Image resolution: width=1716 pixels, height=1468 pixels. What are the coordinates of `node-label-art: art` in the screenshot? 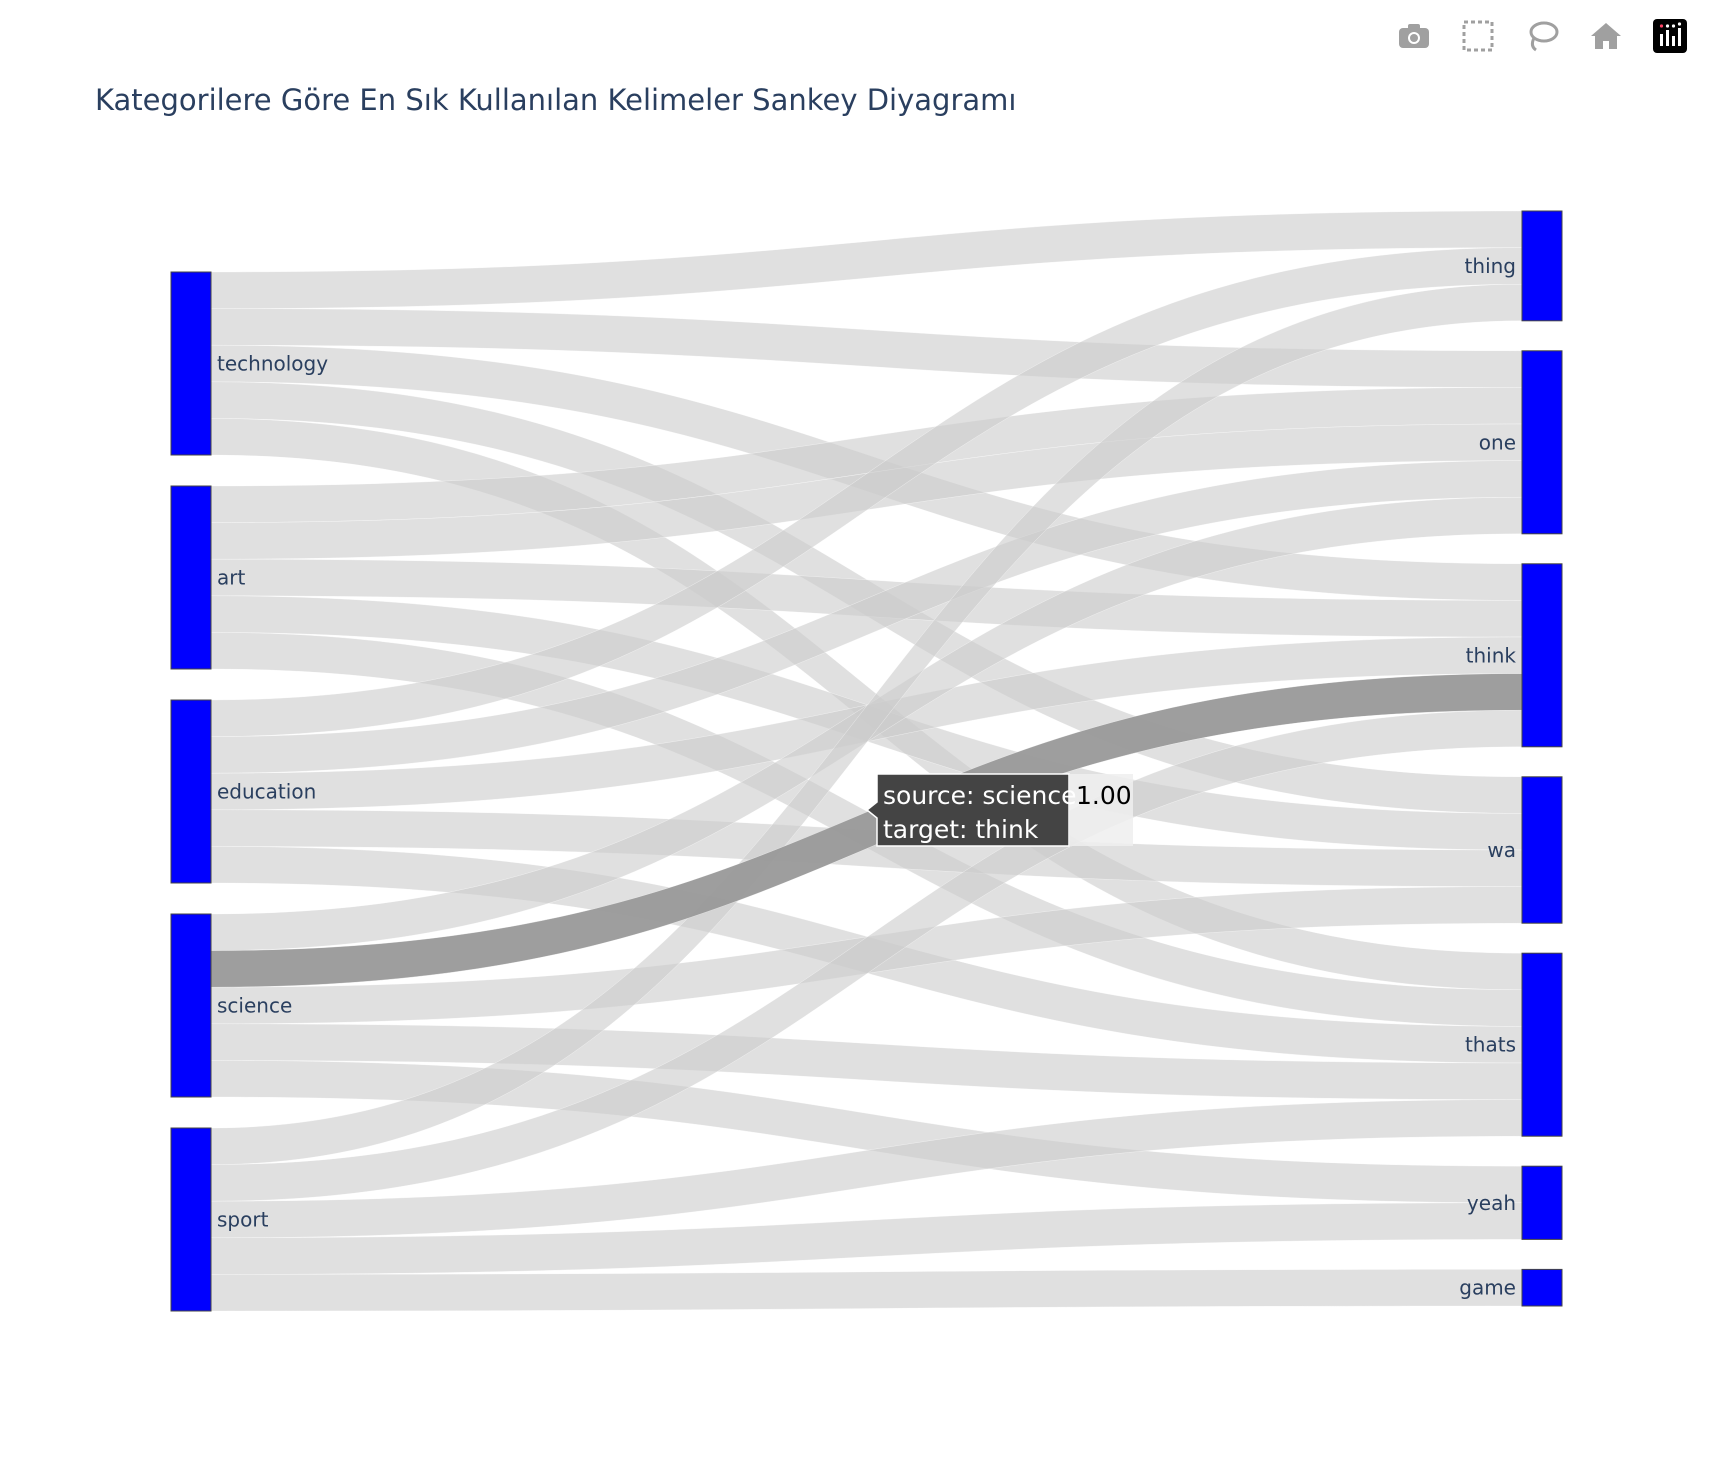 It's located at (231, 578).